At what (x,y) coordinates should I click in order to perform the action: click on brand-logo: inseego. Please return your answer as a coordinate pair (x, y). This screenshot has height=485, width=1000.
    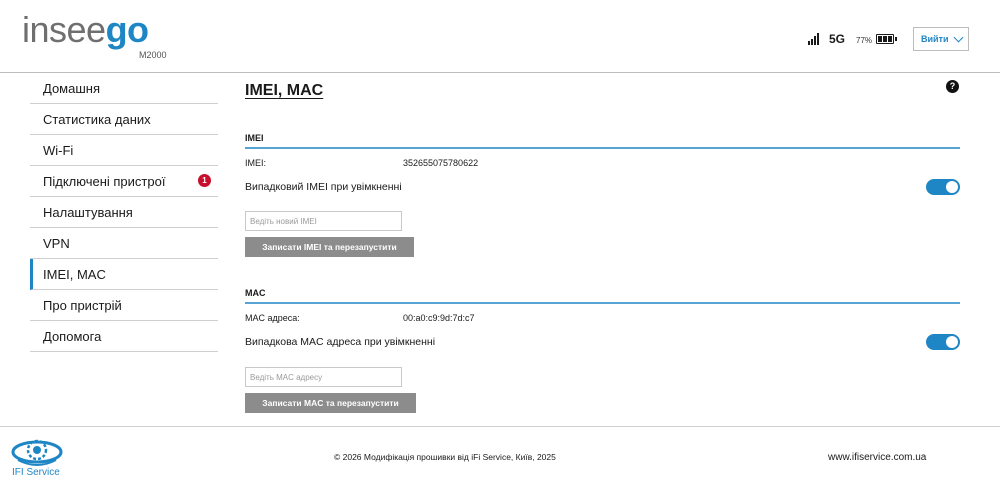
    Looking at the image, I should click on (85, 30).